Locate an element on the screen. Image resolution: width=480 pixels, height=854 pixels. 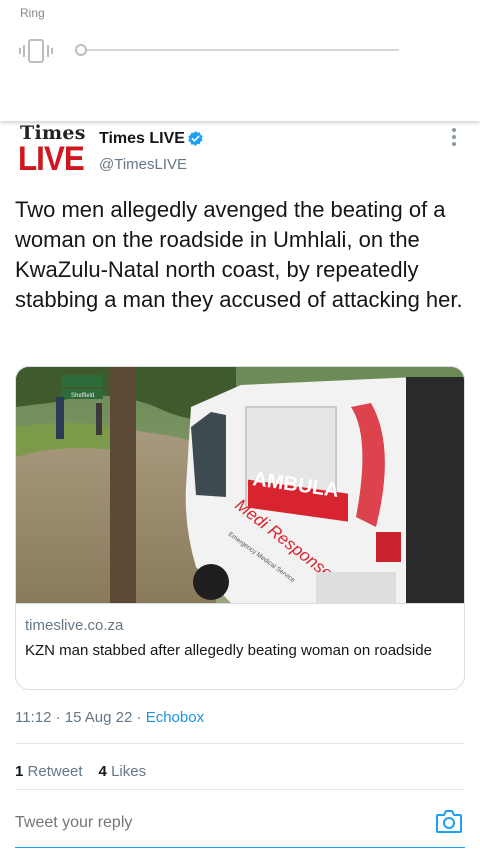
ringer-volume-slider-thumb is located at coordinates (81, 50).